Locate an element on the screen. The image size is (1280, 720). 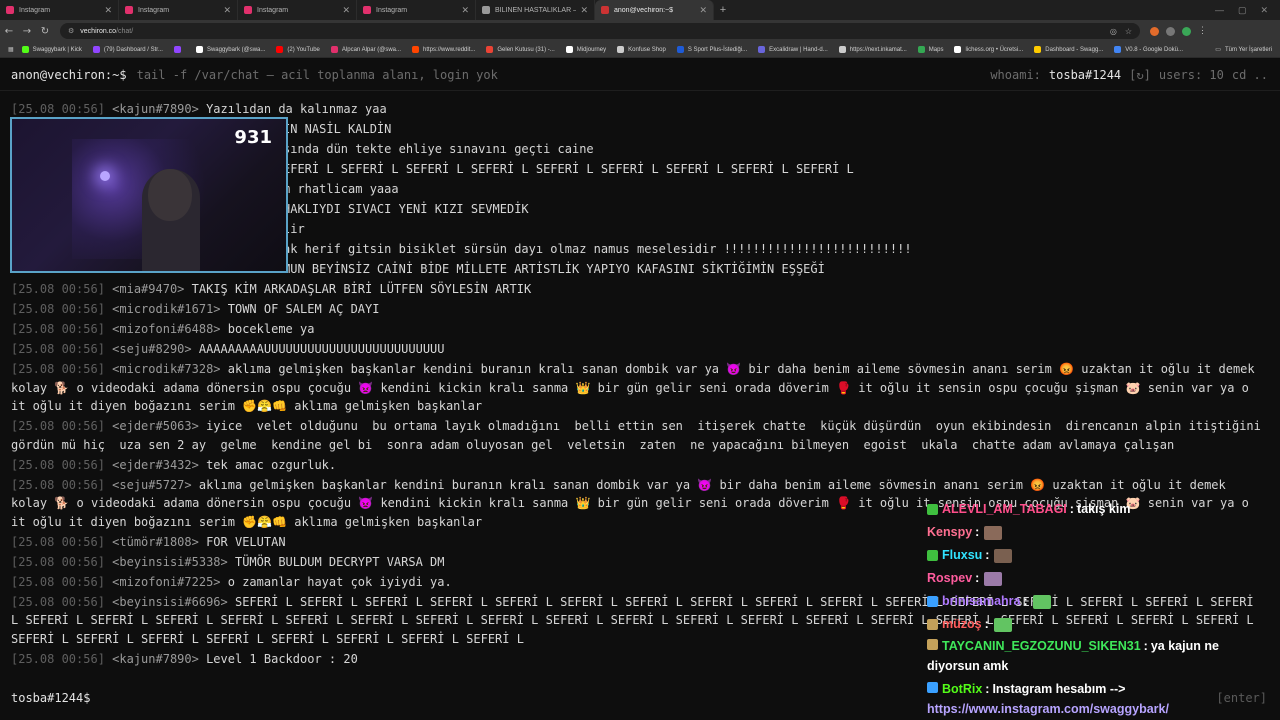
bookmark-item: Swaggybark | Kick is located at coordinates (51, 49).